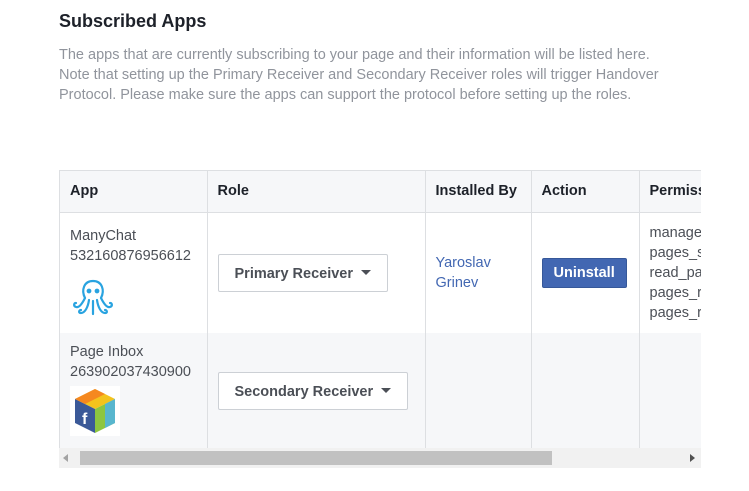  Describe the element at coordinates (130, 255) in the screenshot. I see `app-id: 532160876956612` at that location.